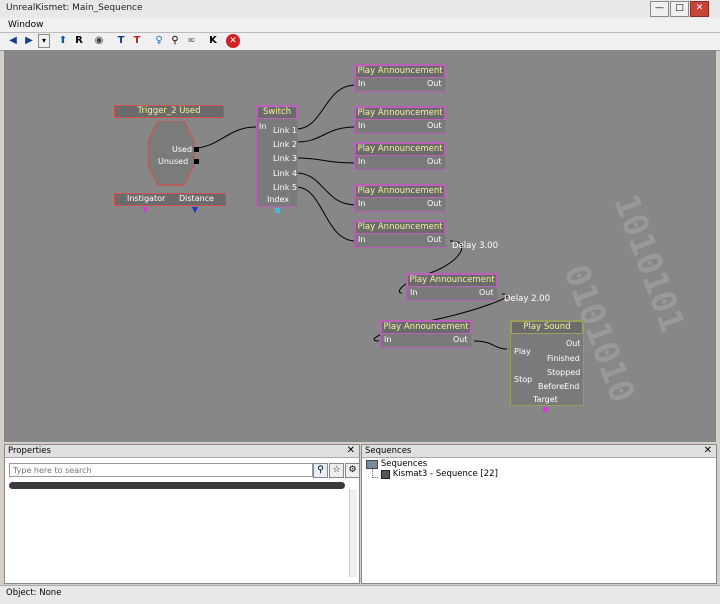 This screenshot has height=604, width=720. I want to click on toolbar: ◀ ▶ ▾ ⬆ R ◉ T T ♀ ⚲ ∞ K ✕, so click(360, 42).